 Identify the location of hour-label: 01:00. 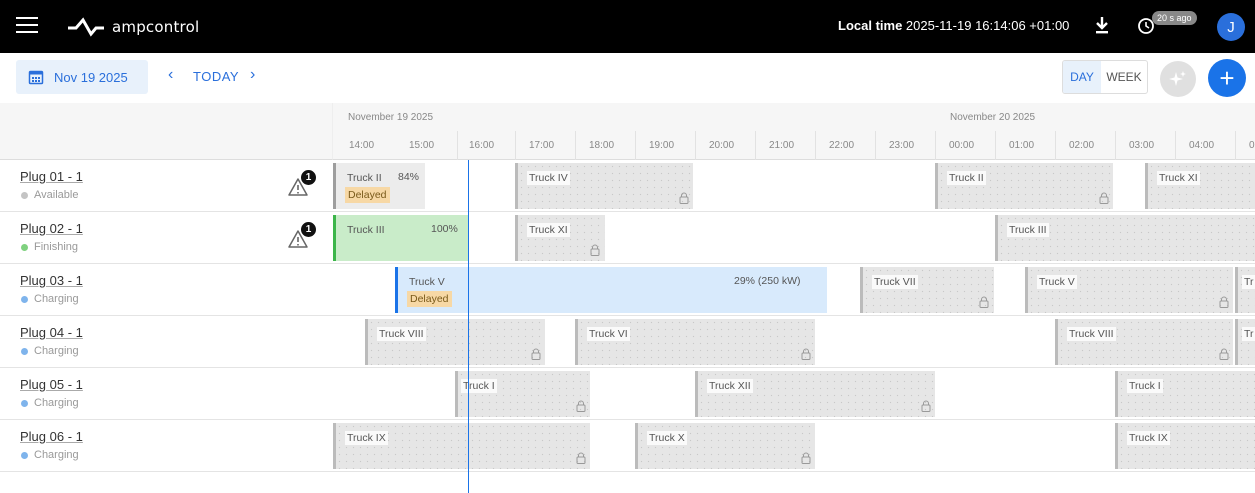
(1022, 145).